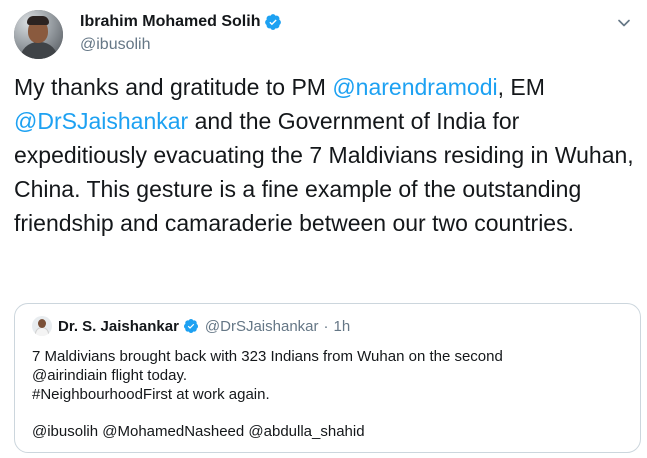  I want to click on mention-link: @narendramodi, so click(414, 87).